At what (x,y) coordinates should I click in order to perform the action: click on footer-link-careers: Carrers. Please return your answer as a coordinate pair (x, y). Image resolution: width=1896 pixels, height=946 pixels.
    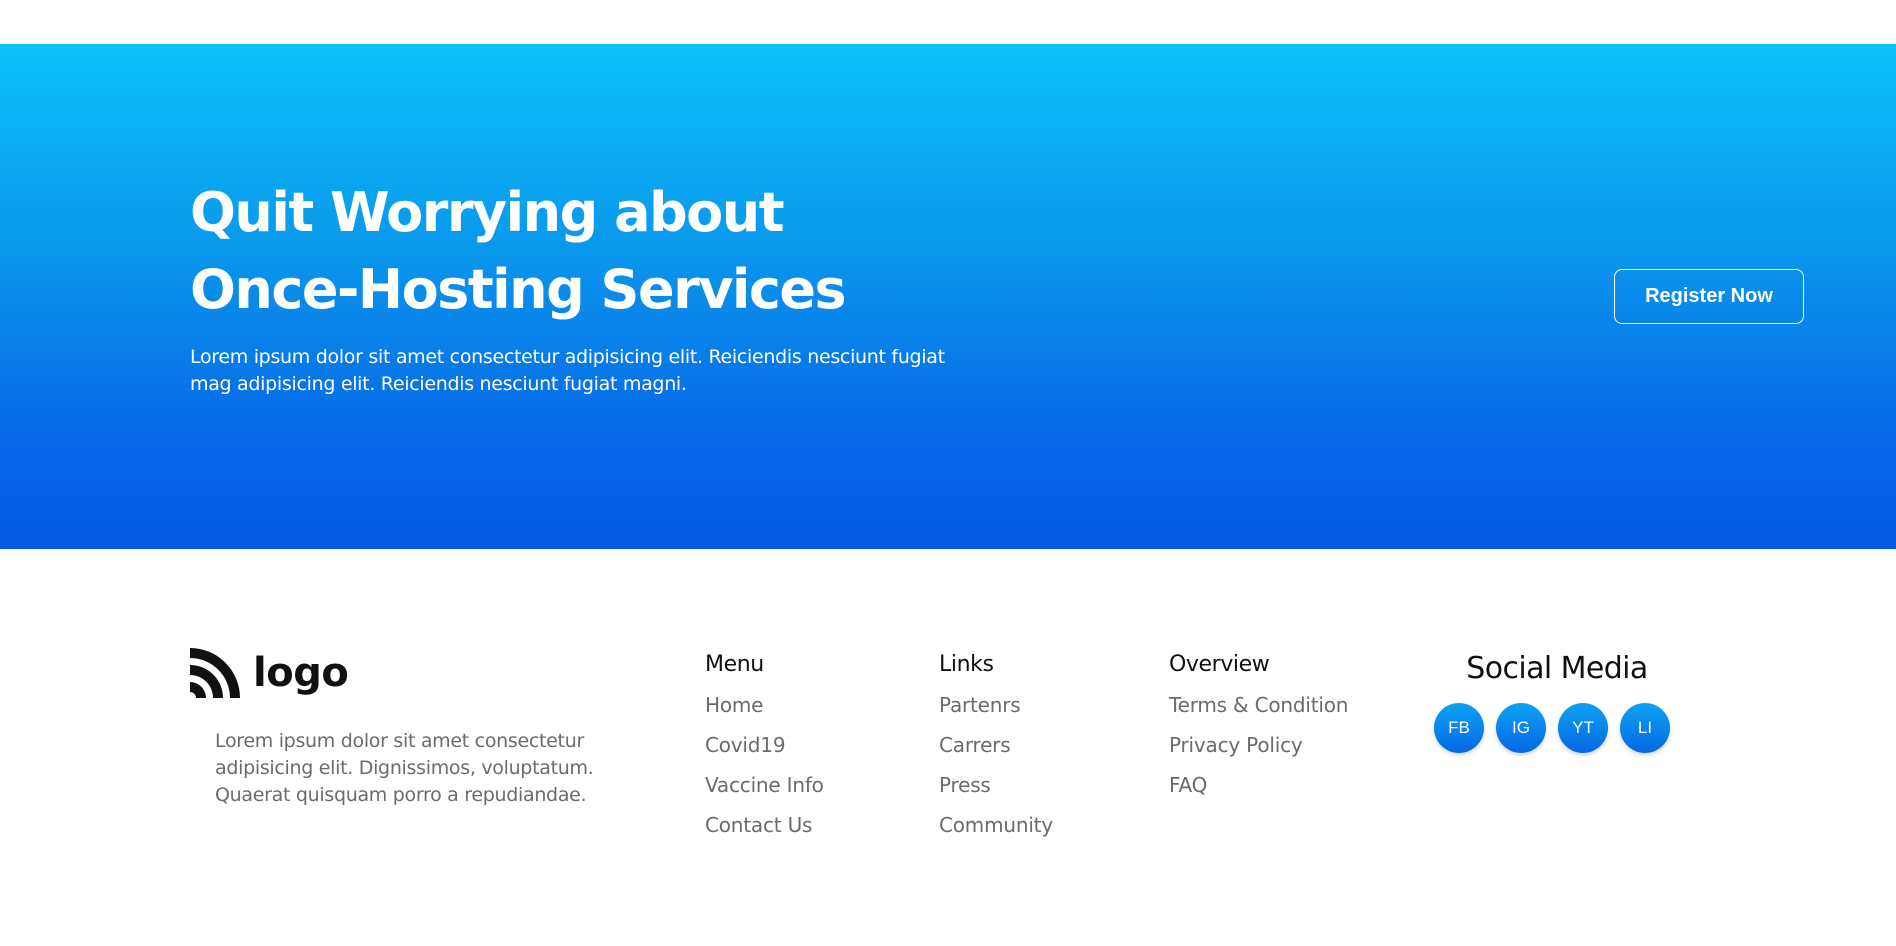
    Looking at the image, I should click on (996, 745).